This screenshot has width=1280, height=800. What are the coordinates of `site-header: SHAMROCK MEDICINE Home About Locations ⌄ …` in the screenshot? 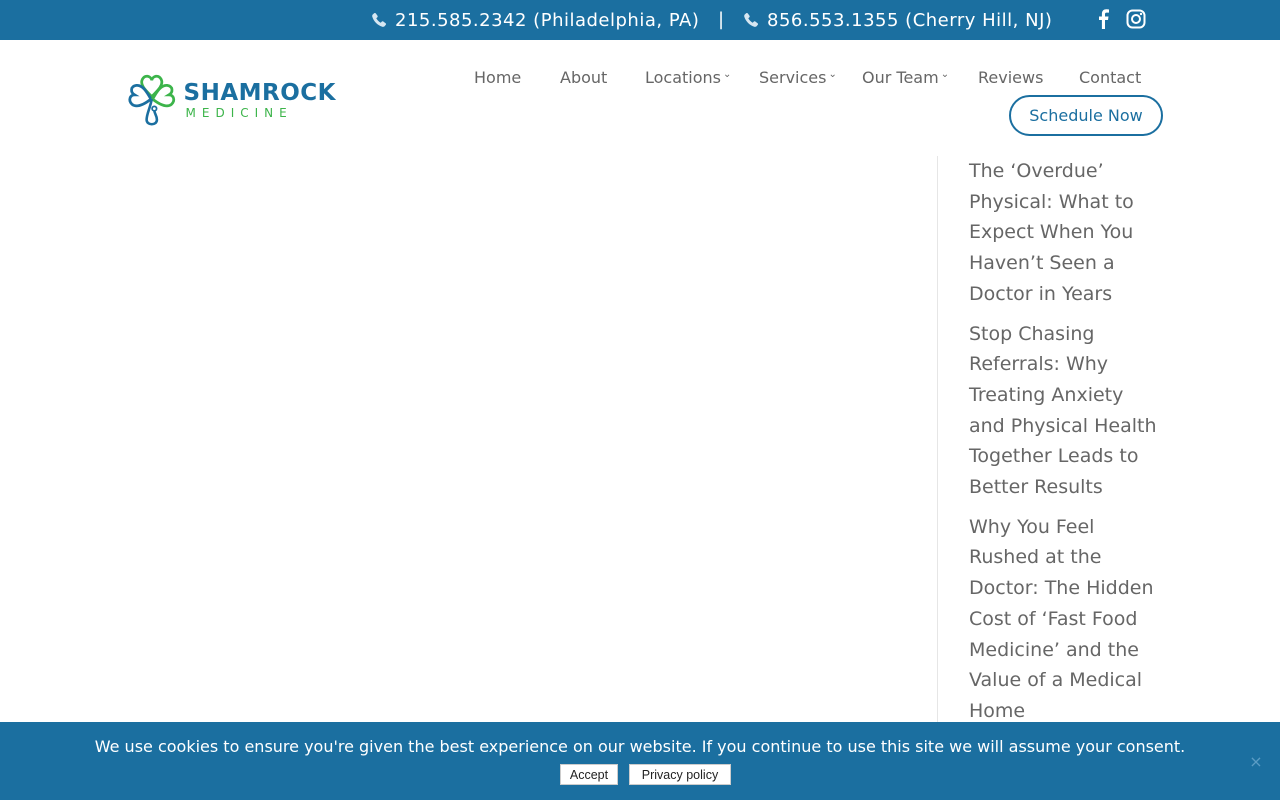 It's located at (640, 98).